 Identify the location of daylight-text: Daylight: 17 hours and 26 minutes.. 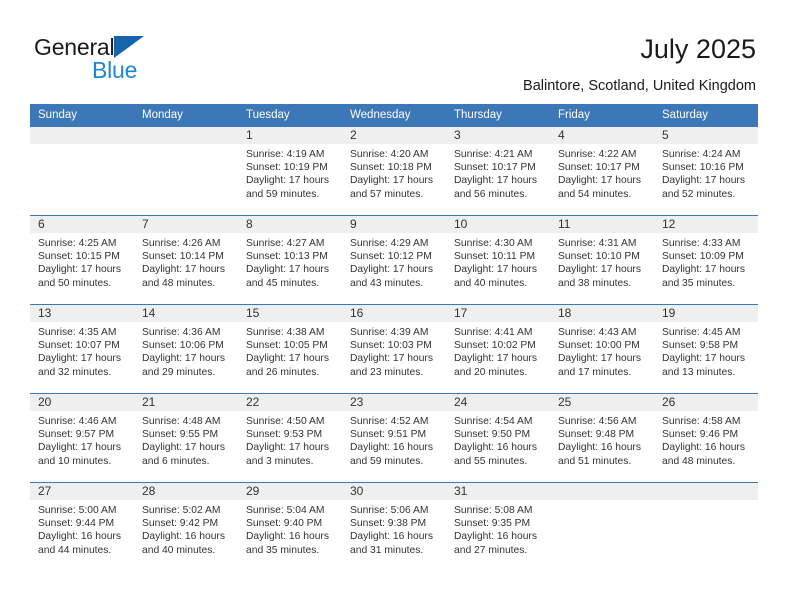
(287, 365).